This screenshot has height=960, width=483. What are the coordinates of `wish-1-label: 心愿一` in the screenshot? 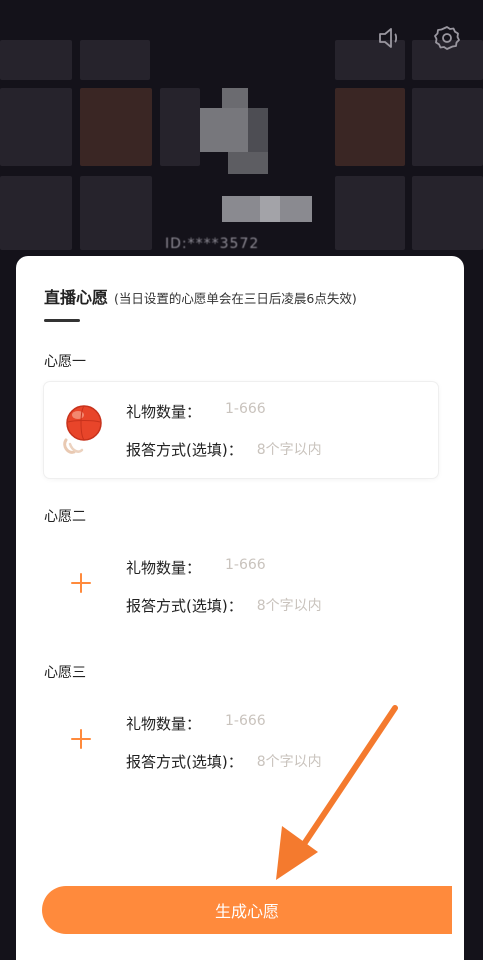 It's located at (65, 362).